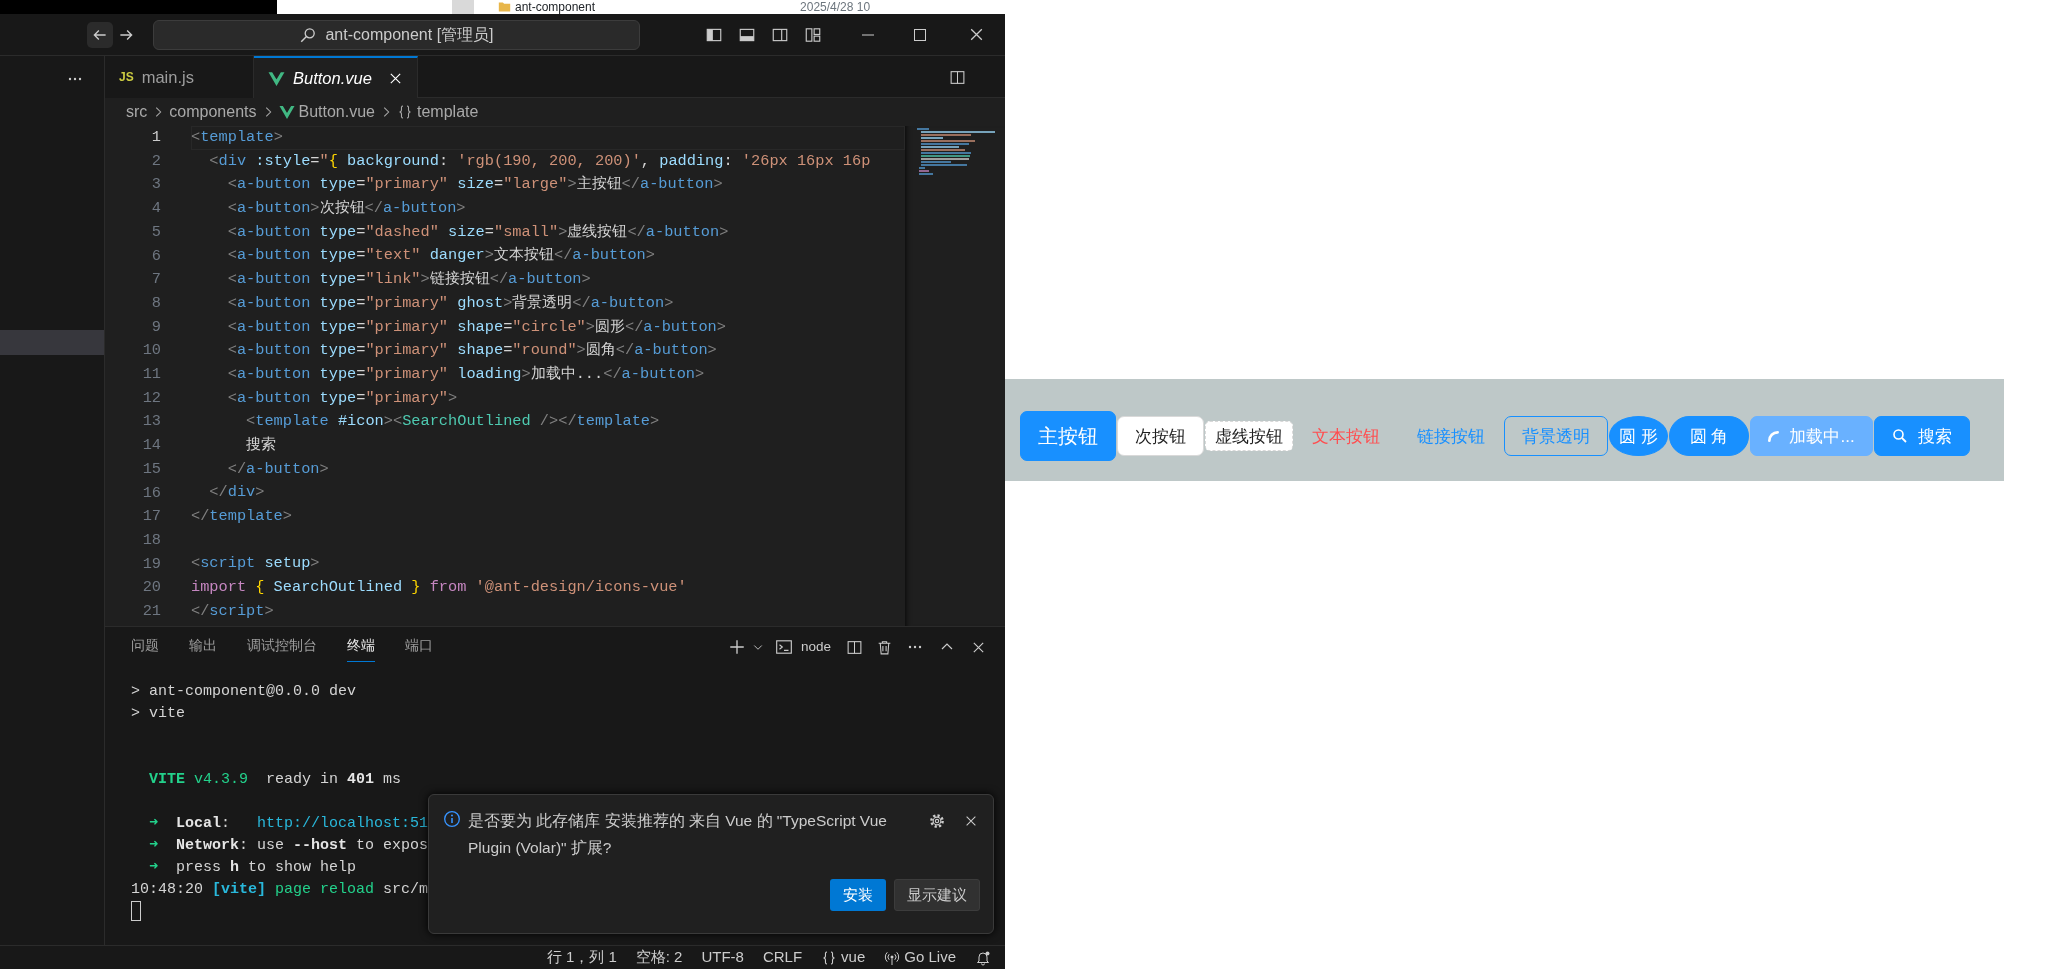 The width and height of the screenshot is (2061, 969). I want to click on panel-tab: 终端, so click(361, 647).